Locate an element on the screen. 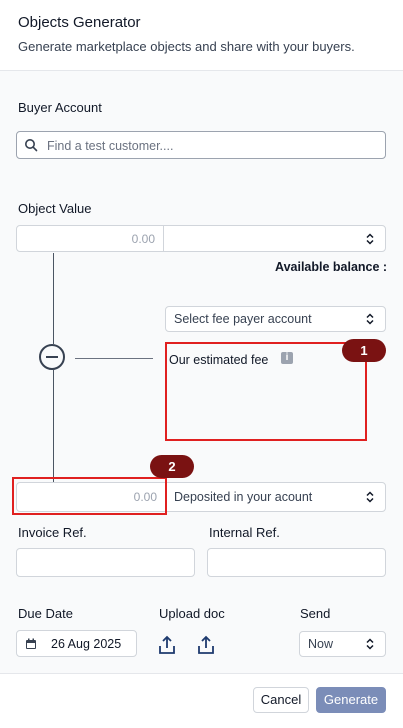 The height and width of the screenshot is (728, 403). annotation-box-deposit-amount is located at coordinates (89, 496).